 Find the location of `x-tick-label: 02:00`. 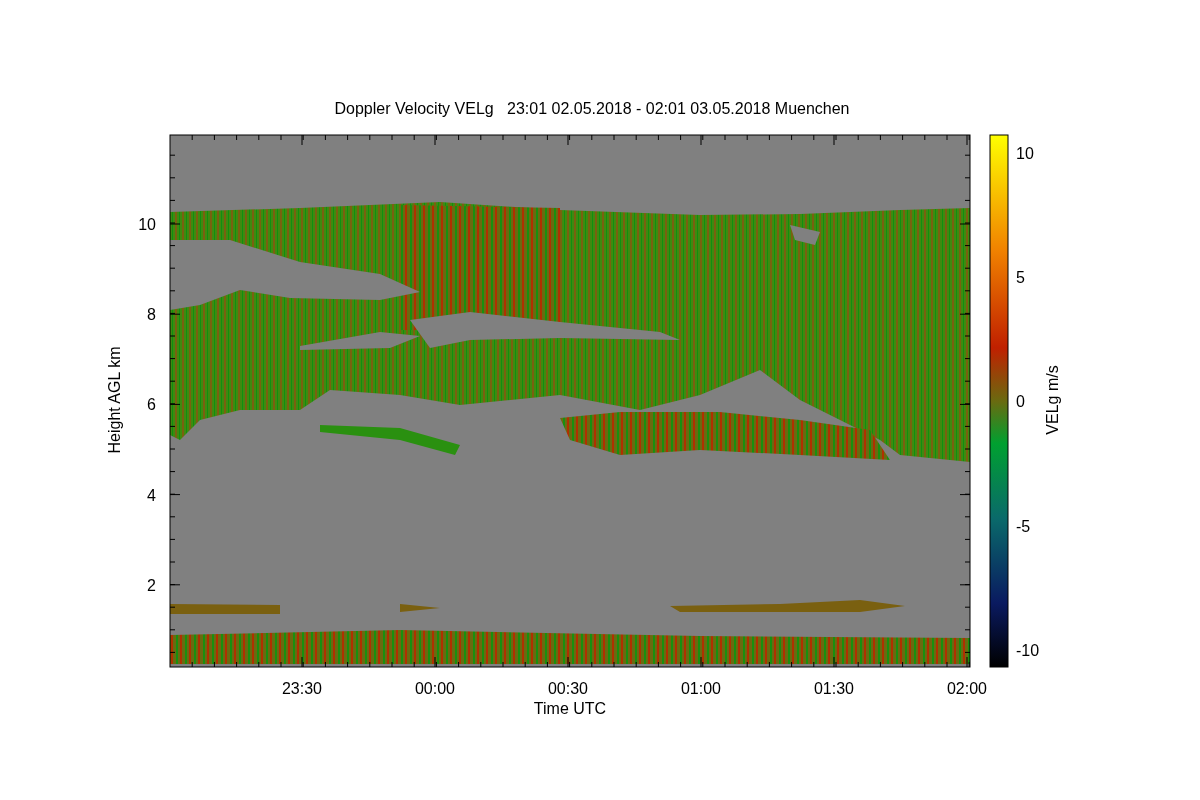

x-tick-label: 02:00 is located at coordinates (967, 688).